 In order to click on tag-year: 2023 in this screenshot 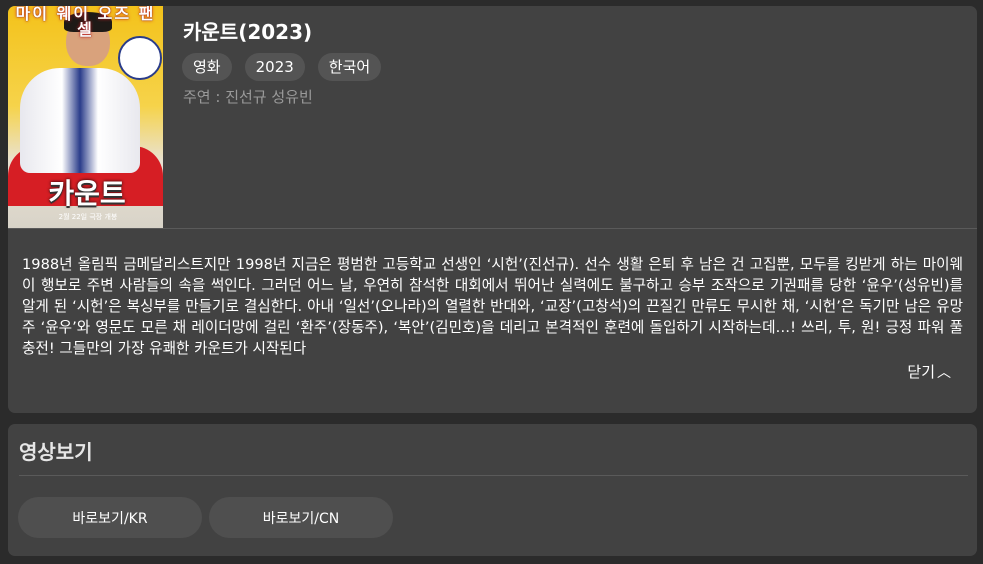, I will do `click(274, 67)`.